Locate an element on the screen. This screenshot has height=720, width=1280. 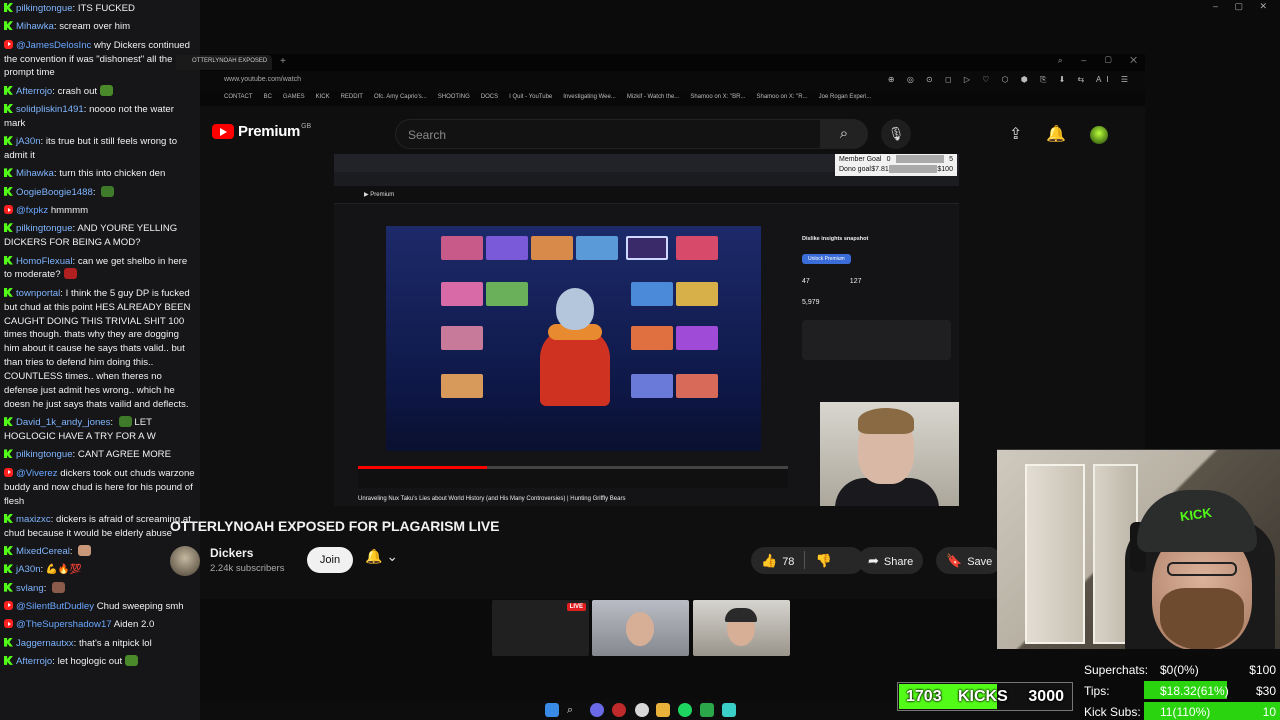
chat-text: turn this into chicken den is located at coordinates (112, 174).